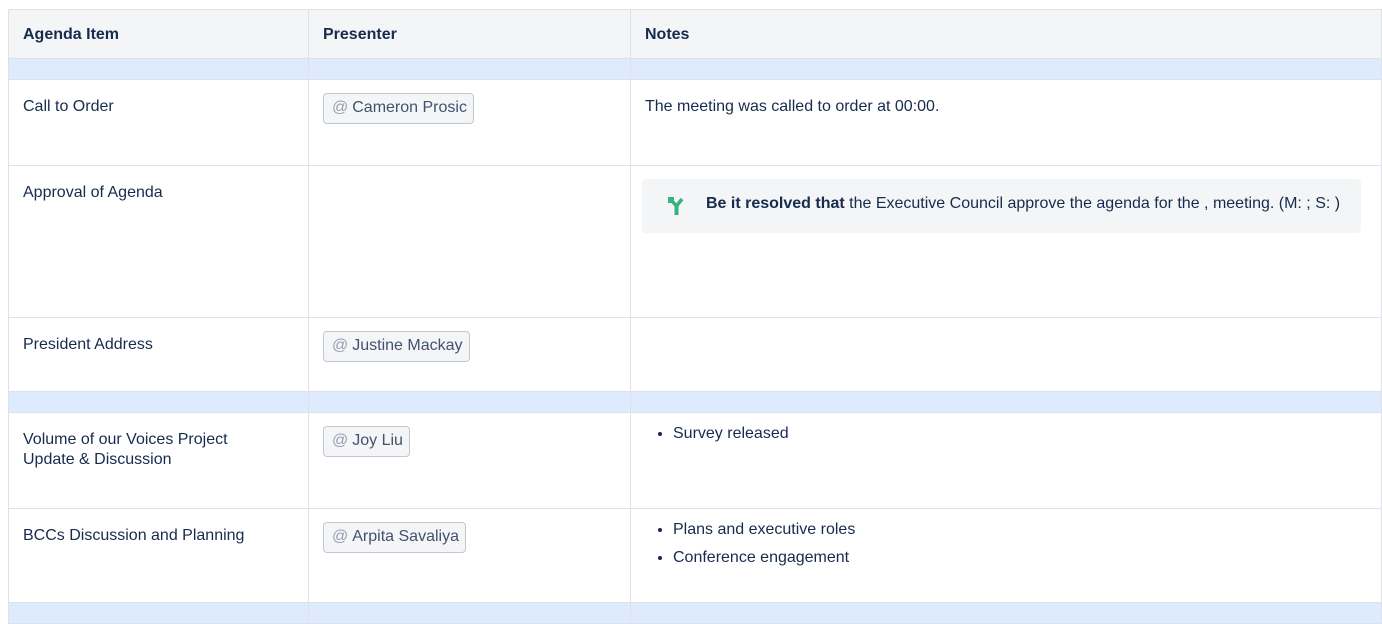 This screenshot has width=1382, height=624. I want to click on list-item: Plans and executive roles, so click(1020, 530).